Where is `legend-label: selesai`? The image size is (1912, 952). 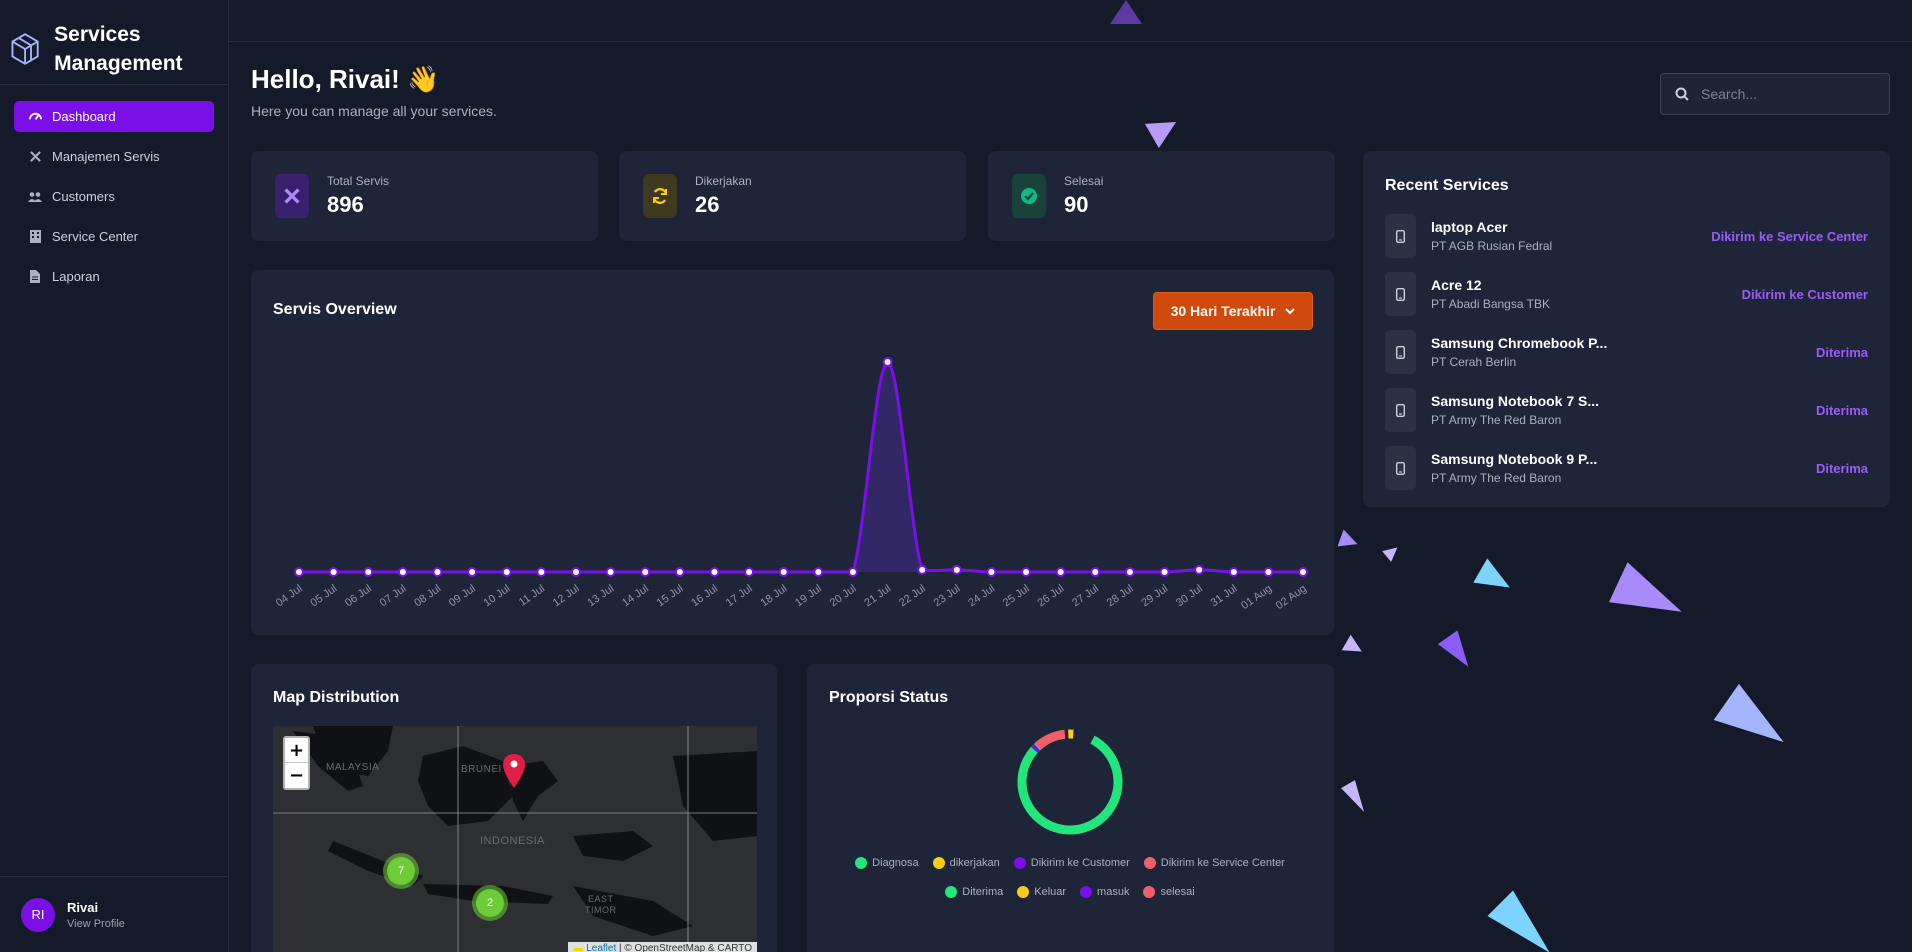 legend-label: selesai is located at coordinates (1177, 892).